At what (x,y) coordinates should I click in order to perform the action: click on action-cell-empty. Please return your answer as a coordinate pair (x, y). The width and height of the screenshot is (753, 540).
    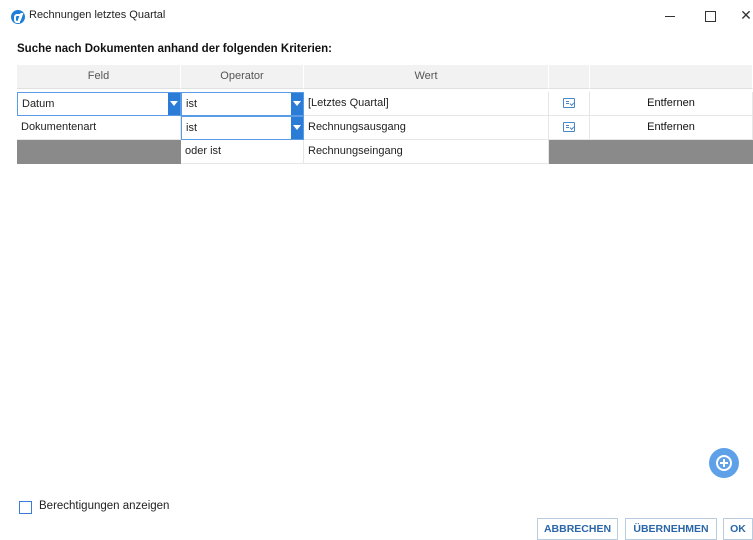
    Looking at the image, I should click on (671, 152).